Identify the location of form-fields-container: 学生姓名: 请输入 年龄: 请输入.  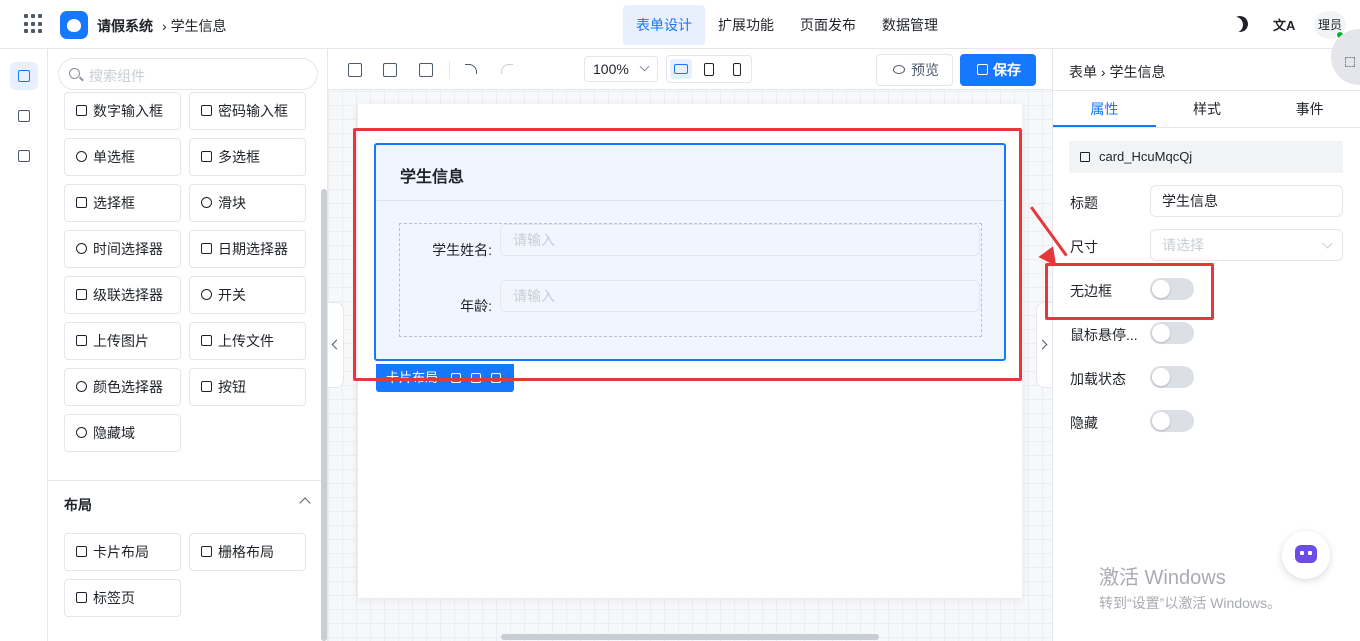
(690, 280).